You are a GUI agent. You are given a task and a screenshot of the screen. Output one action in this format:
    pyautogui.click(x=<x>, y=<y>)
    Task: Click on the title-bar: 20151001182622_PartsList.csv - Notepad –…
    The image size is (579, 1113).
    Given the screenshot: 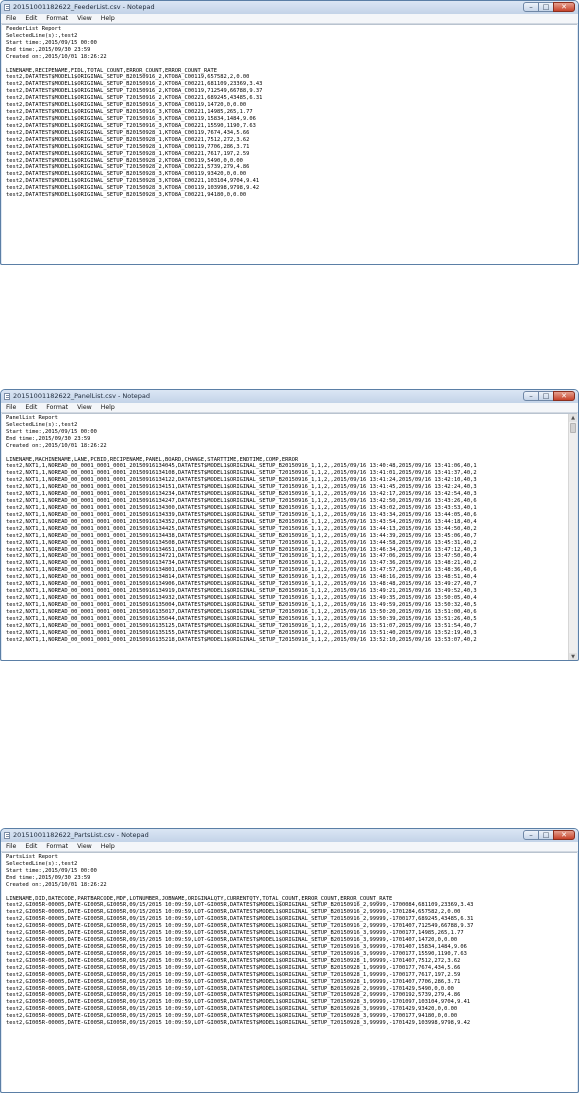 What is the action you would take?
    pyautogui.click(x=289, y=835)
    